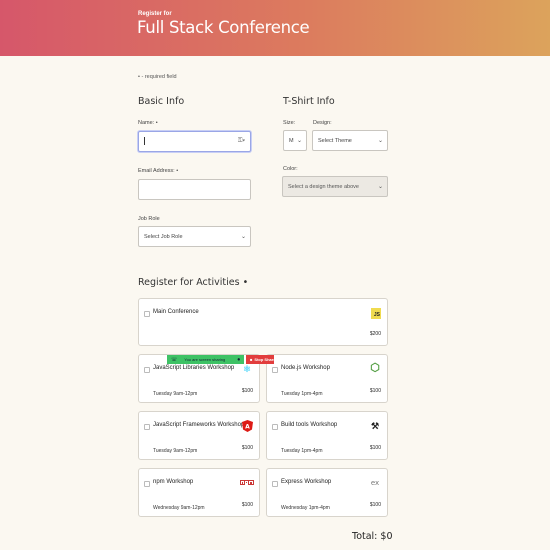  What do you see at coordinates (375, 367) in the screenshot?
I see `nodejs-icon: ⬡` at bounding box center [375, 367].